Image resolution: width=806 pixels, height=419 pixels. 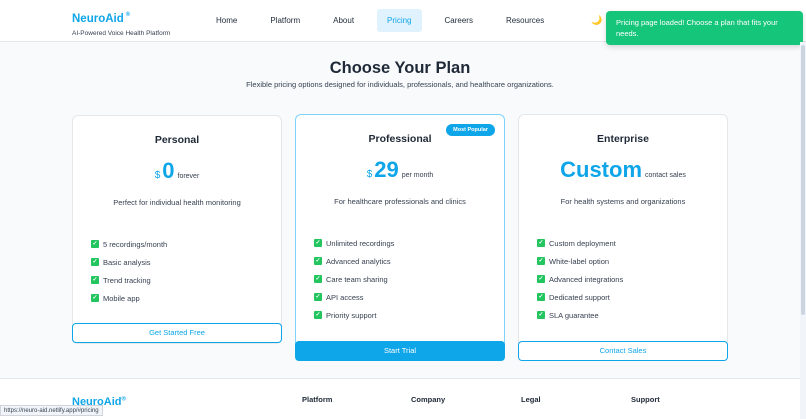 What do you see at coordinates (358, 261) in the screenshot?
I see `feature-label: Advanced analytics` at bounding box center [358, 261].